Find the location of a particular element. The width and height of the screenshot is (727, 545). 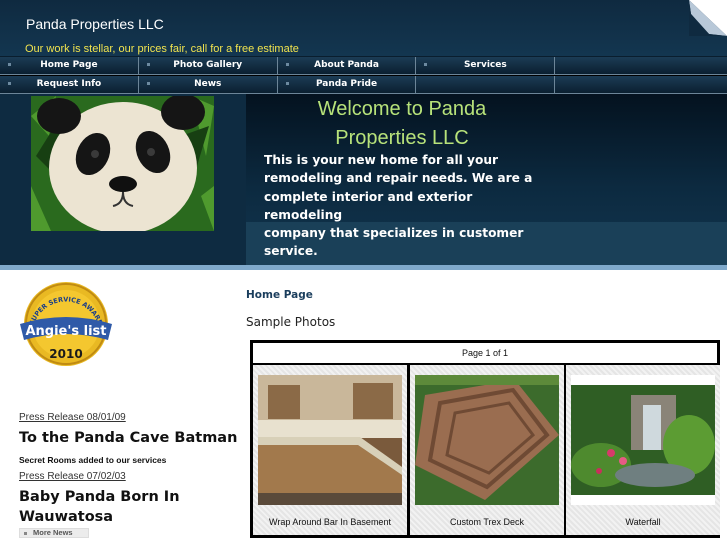

photo-caption: Custom Trex Deck is located at coordinates (487, 522).